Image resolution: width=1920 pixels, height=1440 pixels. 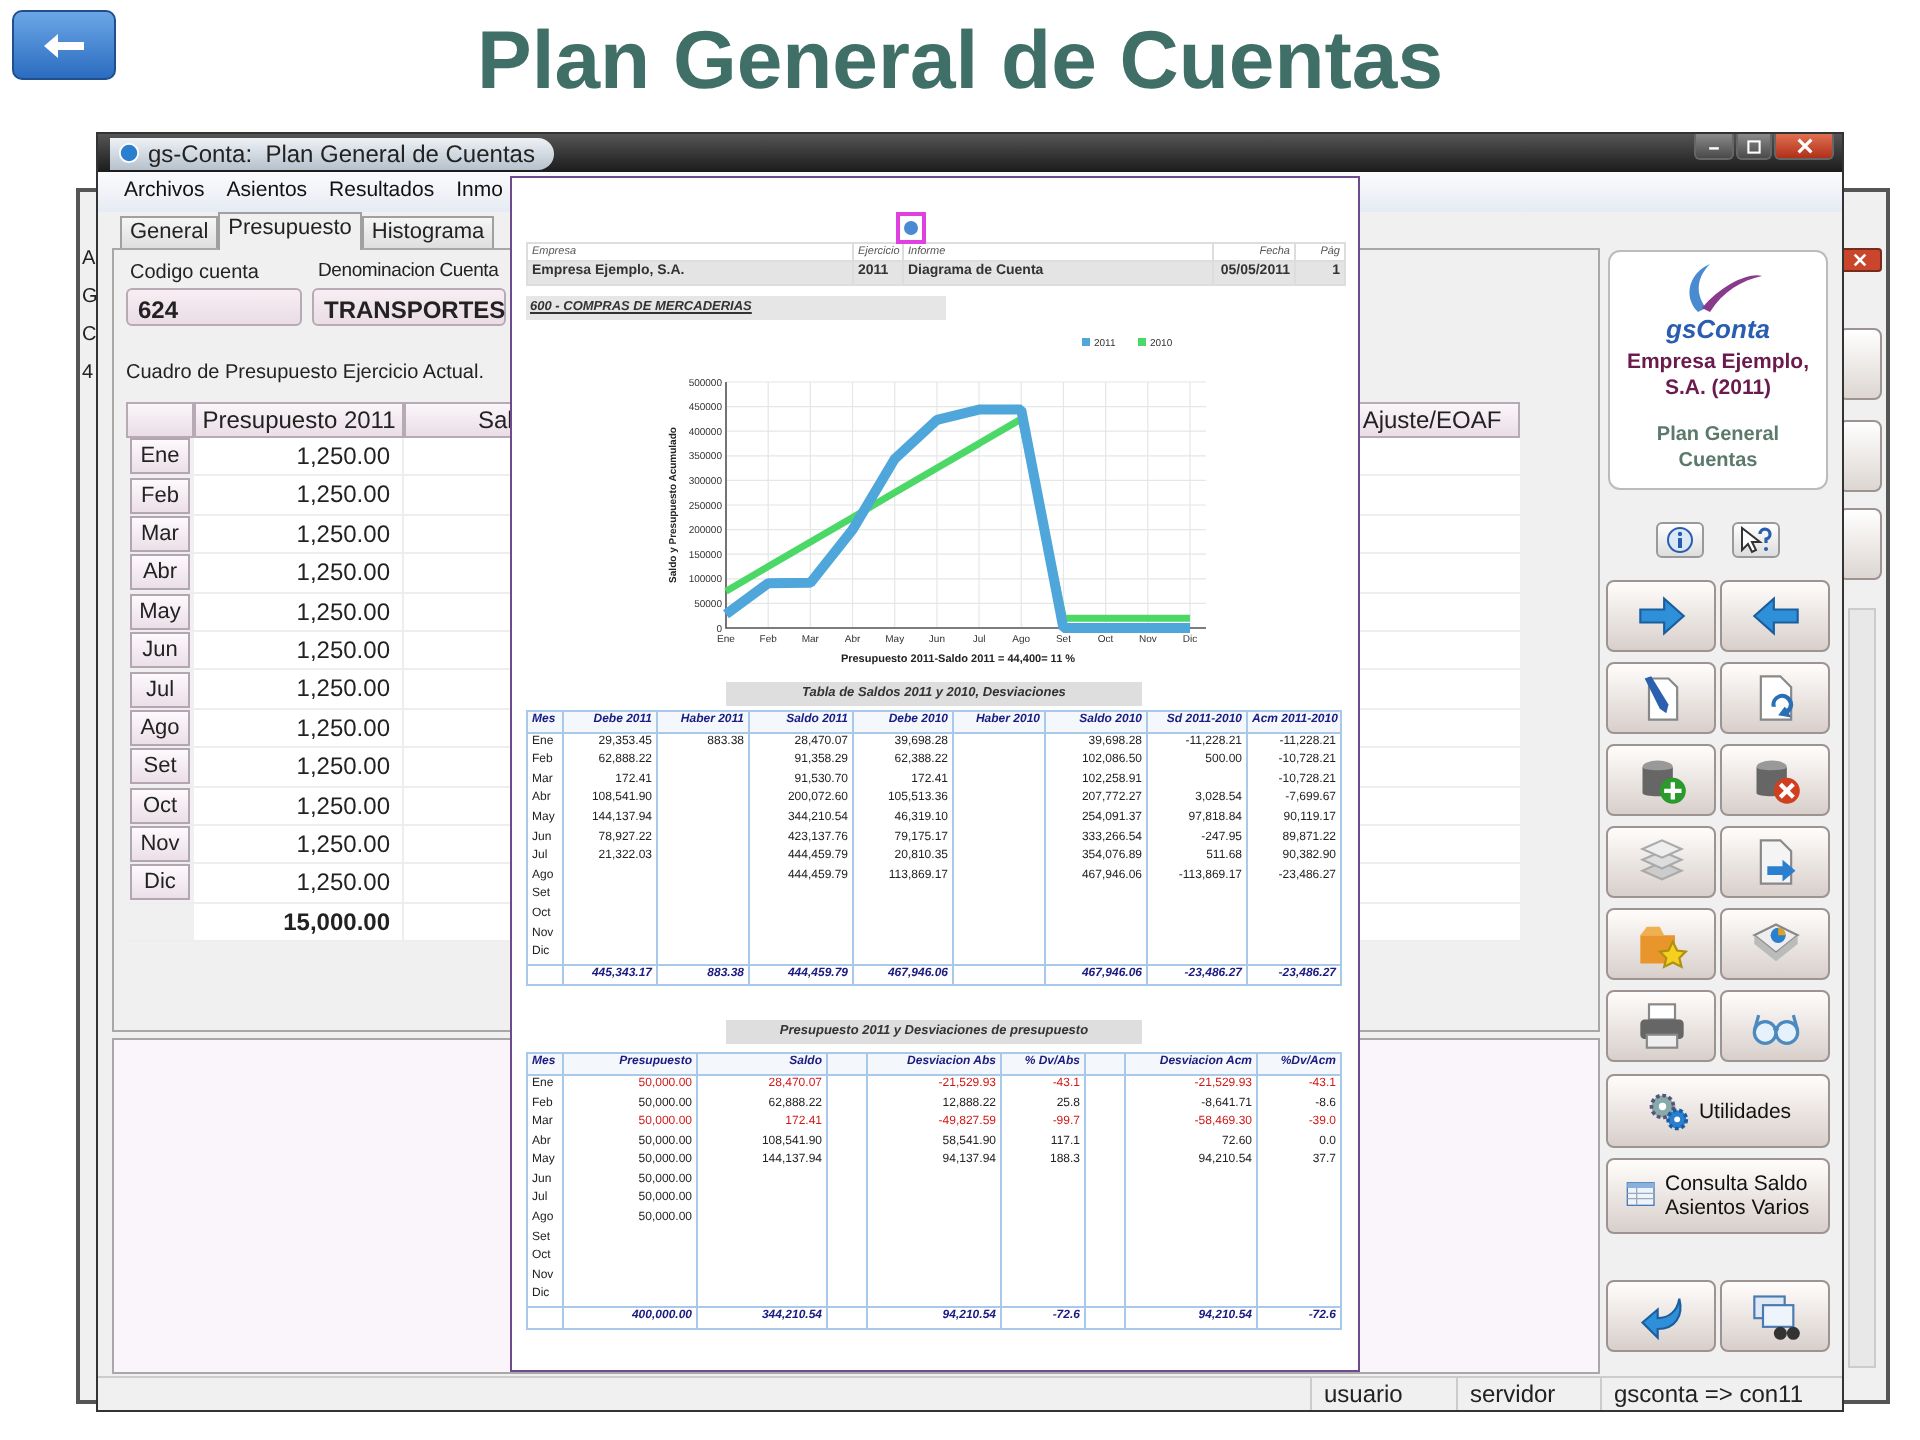 What do you see at coordinates (89, 260) in the screenshot?
I see `tab-label: A` at bounding box center [89, 260].